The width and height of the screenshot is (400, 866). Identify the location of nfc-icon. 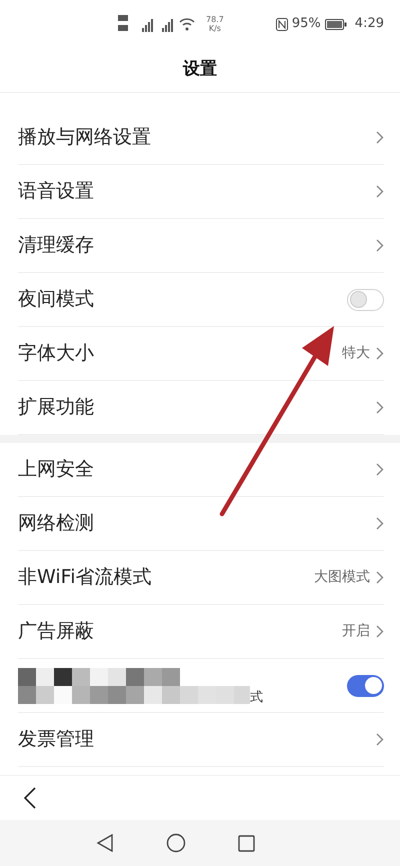
(282, 24).